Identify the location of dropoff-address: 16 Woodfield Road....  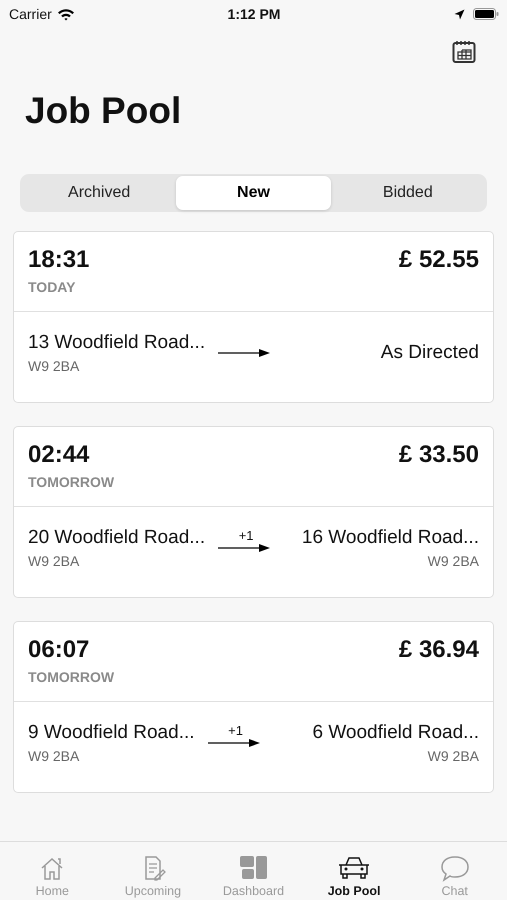
(390, 538).